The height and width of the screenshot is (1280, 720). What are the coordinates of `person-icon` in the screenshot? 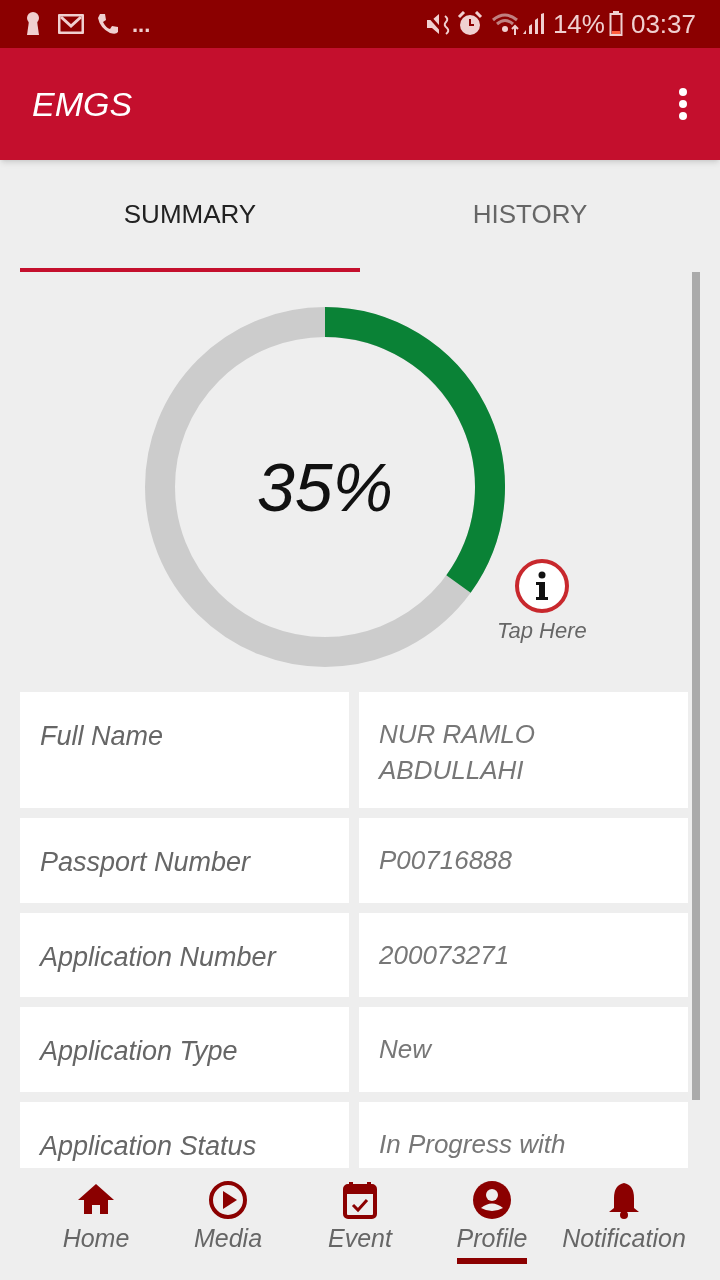 It's located at (492, 1200).